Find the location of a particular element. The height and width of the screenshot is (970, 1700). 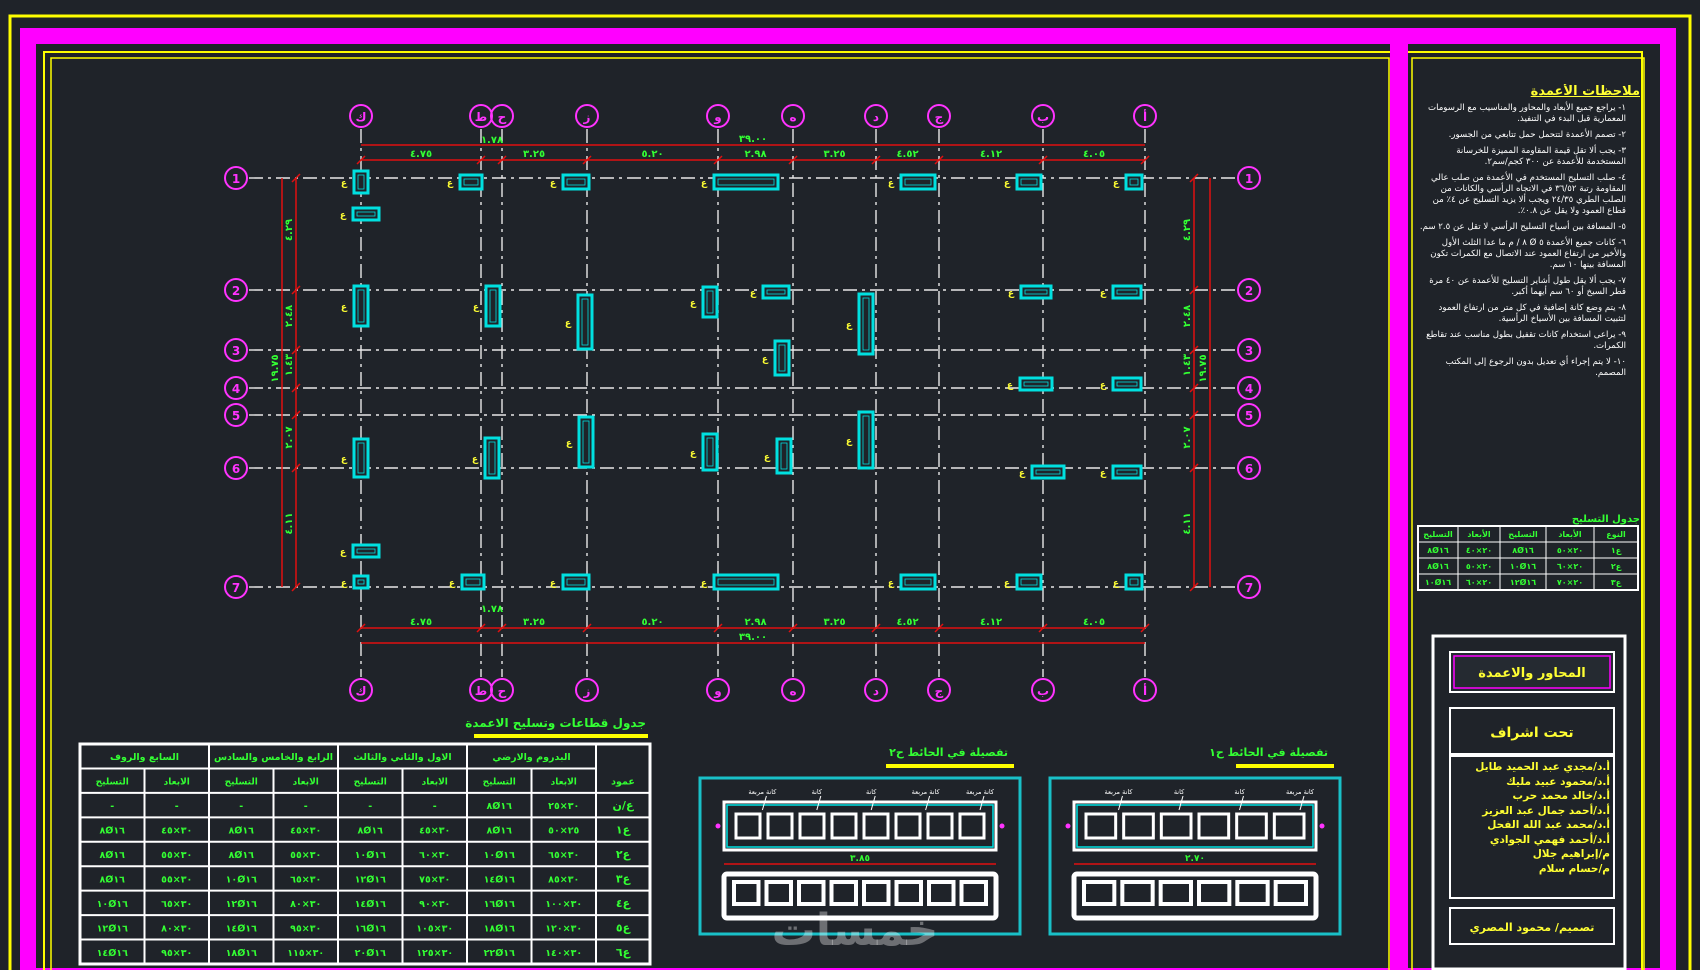

schedule-cell: ٢٢Ø١٦ is located at coordinates (499, 953).